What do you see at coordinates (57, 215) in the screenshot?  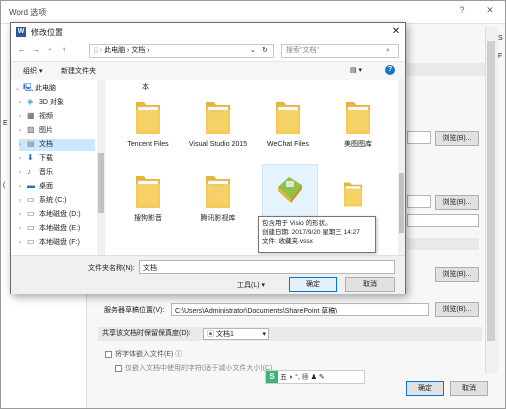 I see `nav-tree-item: › ▭ 本地磁盘 (D:)` at bounding box center [57, 215].